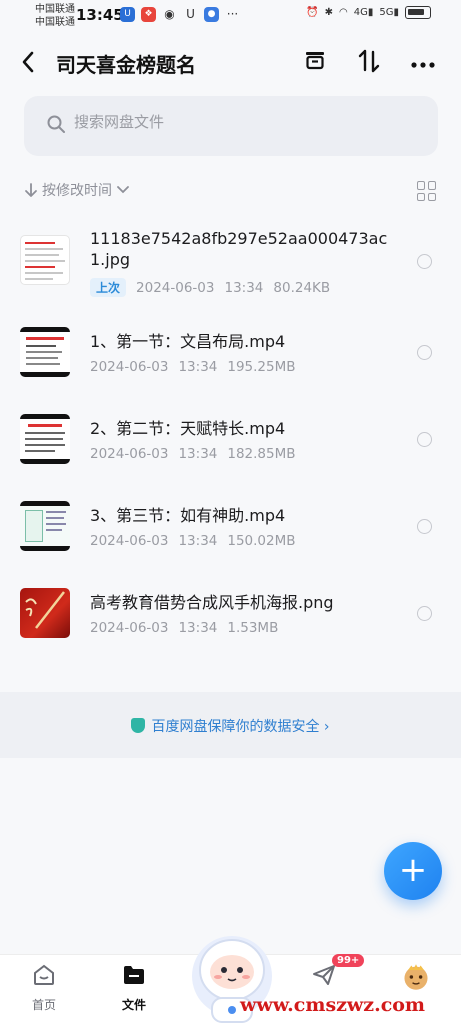 This screenshot has width=461, height=1024. Describe the element at coordinates (253, 628) in the screenshot. I see `file-size: 1.53MB` at that location.